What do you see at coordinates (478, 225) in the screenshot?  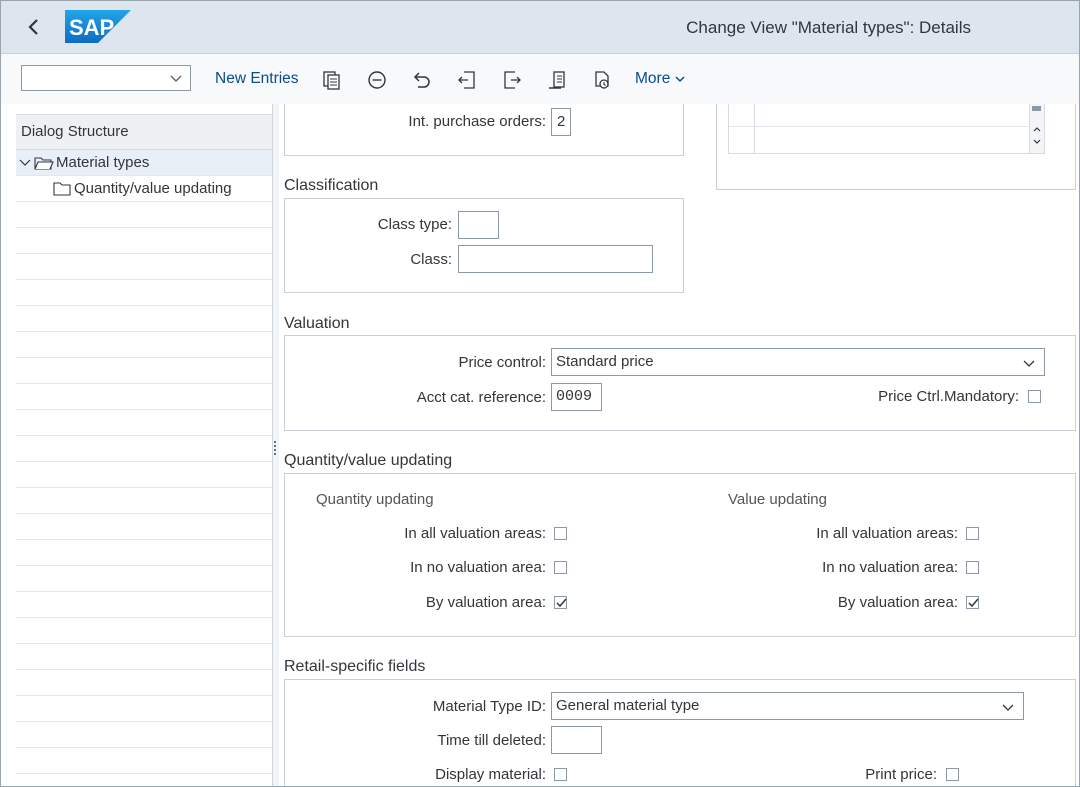 I see `class-type-field` at bounding box center [478, 225].